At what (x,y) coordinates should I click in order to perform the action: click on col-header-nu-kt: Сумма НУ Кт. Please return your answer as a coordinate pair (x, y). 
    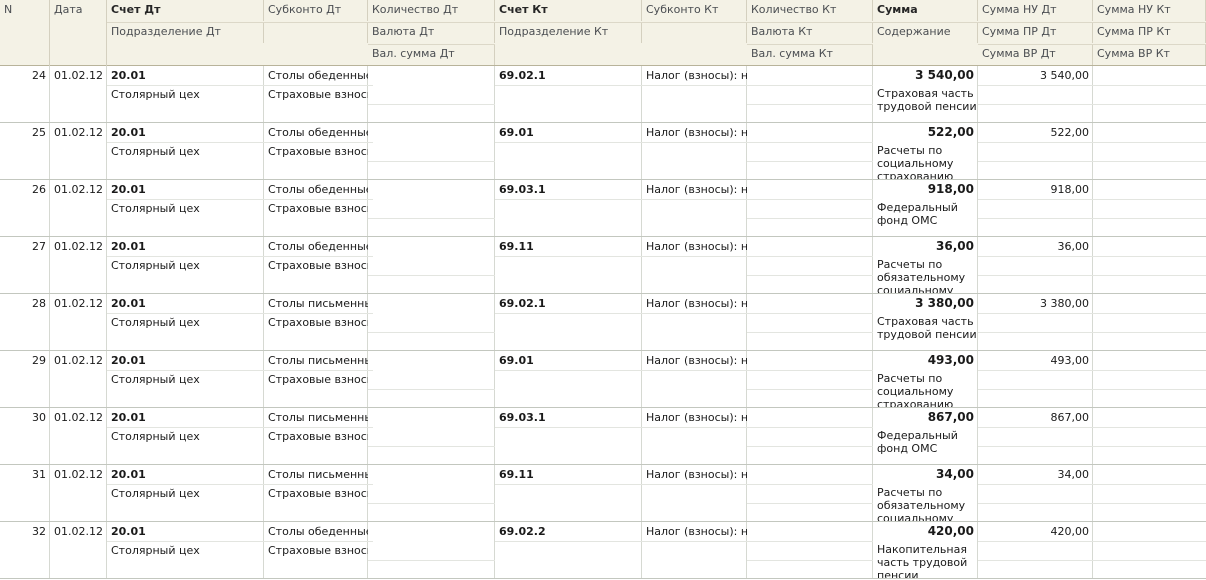
    Looking at the image, I should click on (1149, 10).